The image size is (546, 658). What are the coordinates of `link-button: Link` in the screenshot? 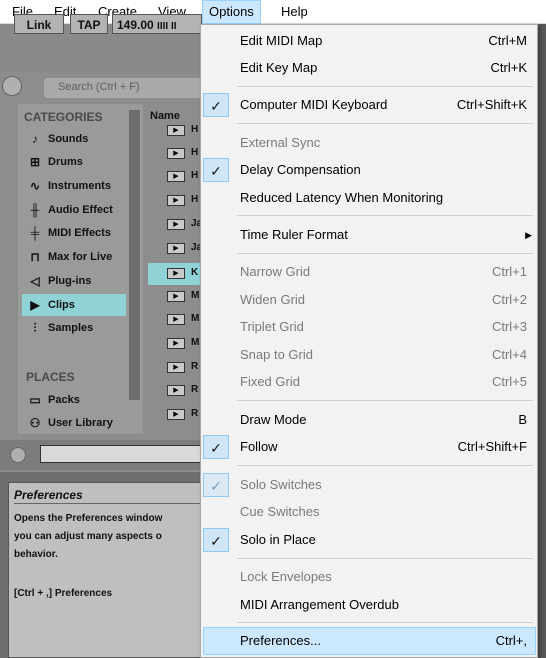 It's located at (39, 24).